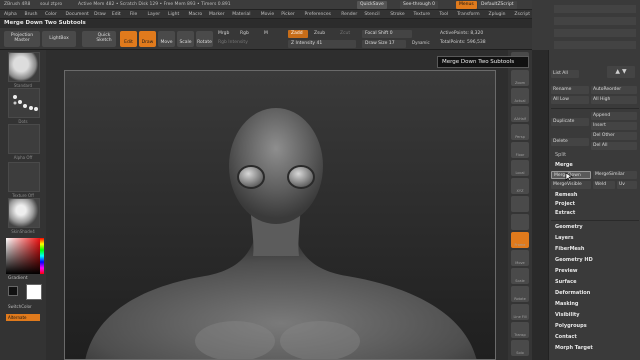 The image size is (640, 360). I want to click on list-all-button: List All, so click(565, 74).